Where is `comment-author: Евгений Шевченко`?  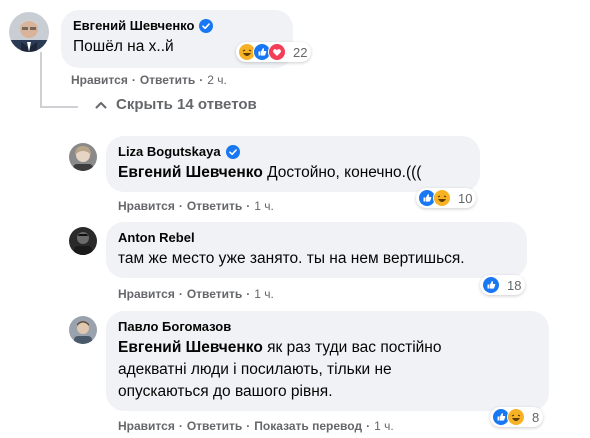 comment-author: Евгений Шевченко is located at coordinates (177, 25).